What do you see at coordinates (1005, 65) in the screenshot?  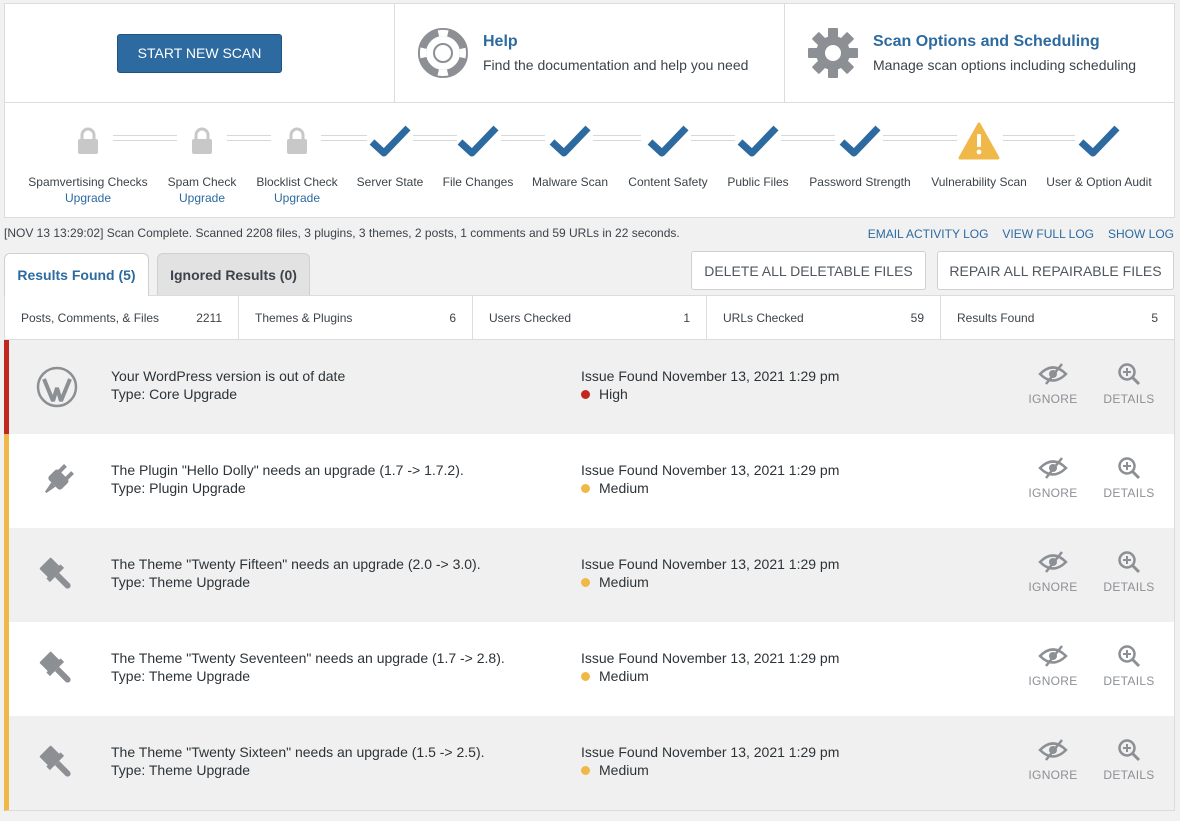 I see `scan-options-description: Manage scan options including scheduling` at bounding box center [1005, 65].